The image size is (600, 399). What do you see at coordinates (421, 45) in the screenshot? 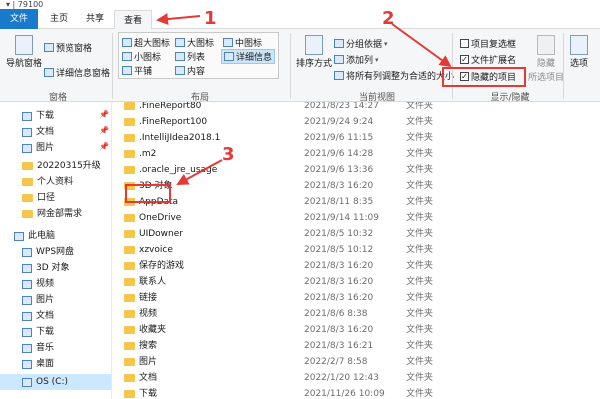
I see `arrow-to-hidden-items` at bounding box center [421, 45].